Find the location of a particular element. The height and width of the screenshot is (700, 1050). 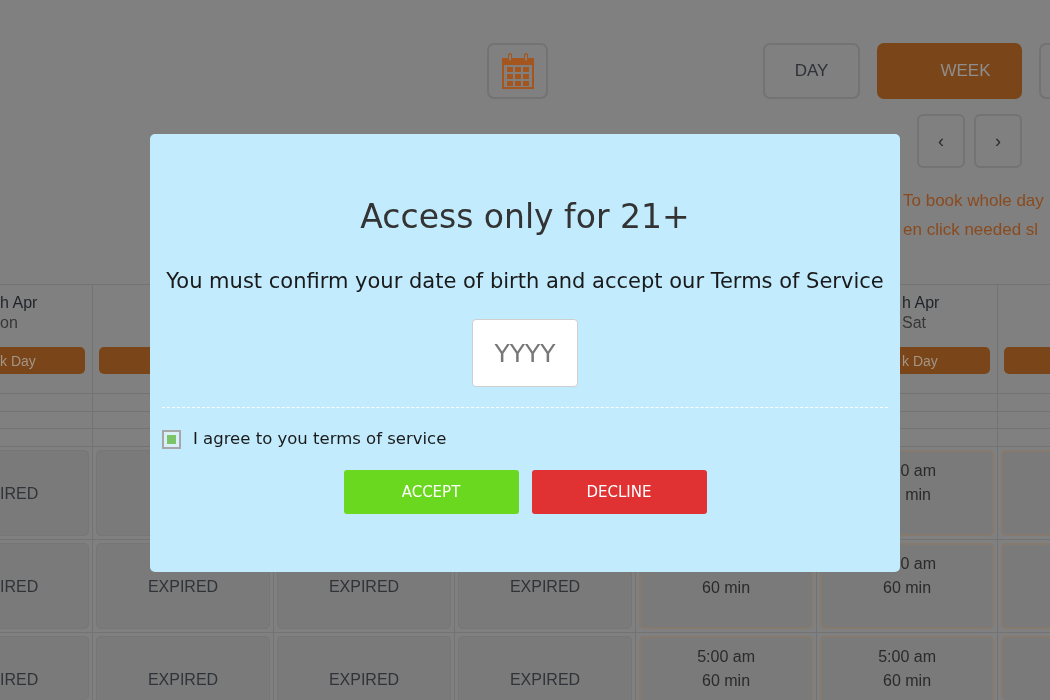

dialog-title: Access only for 21+ is located at coordinates (525, 217).